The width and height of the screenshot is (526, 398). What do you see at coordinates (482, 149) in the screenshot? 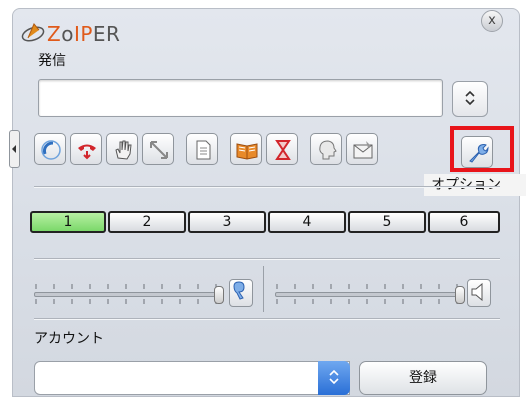
I see `options-highlight-box` at bounding box center [482, 149].